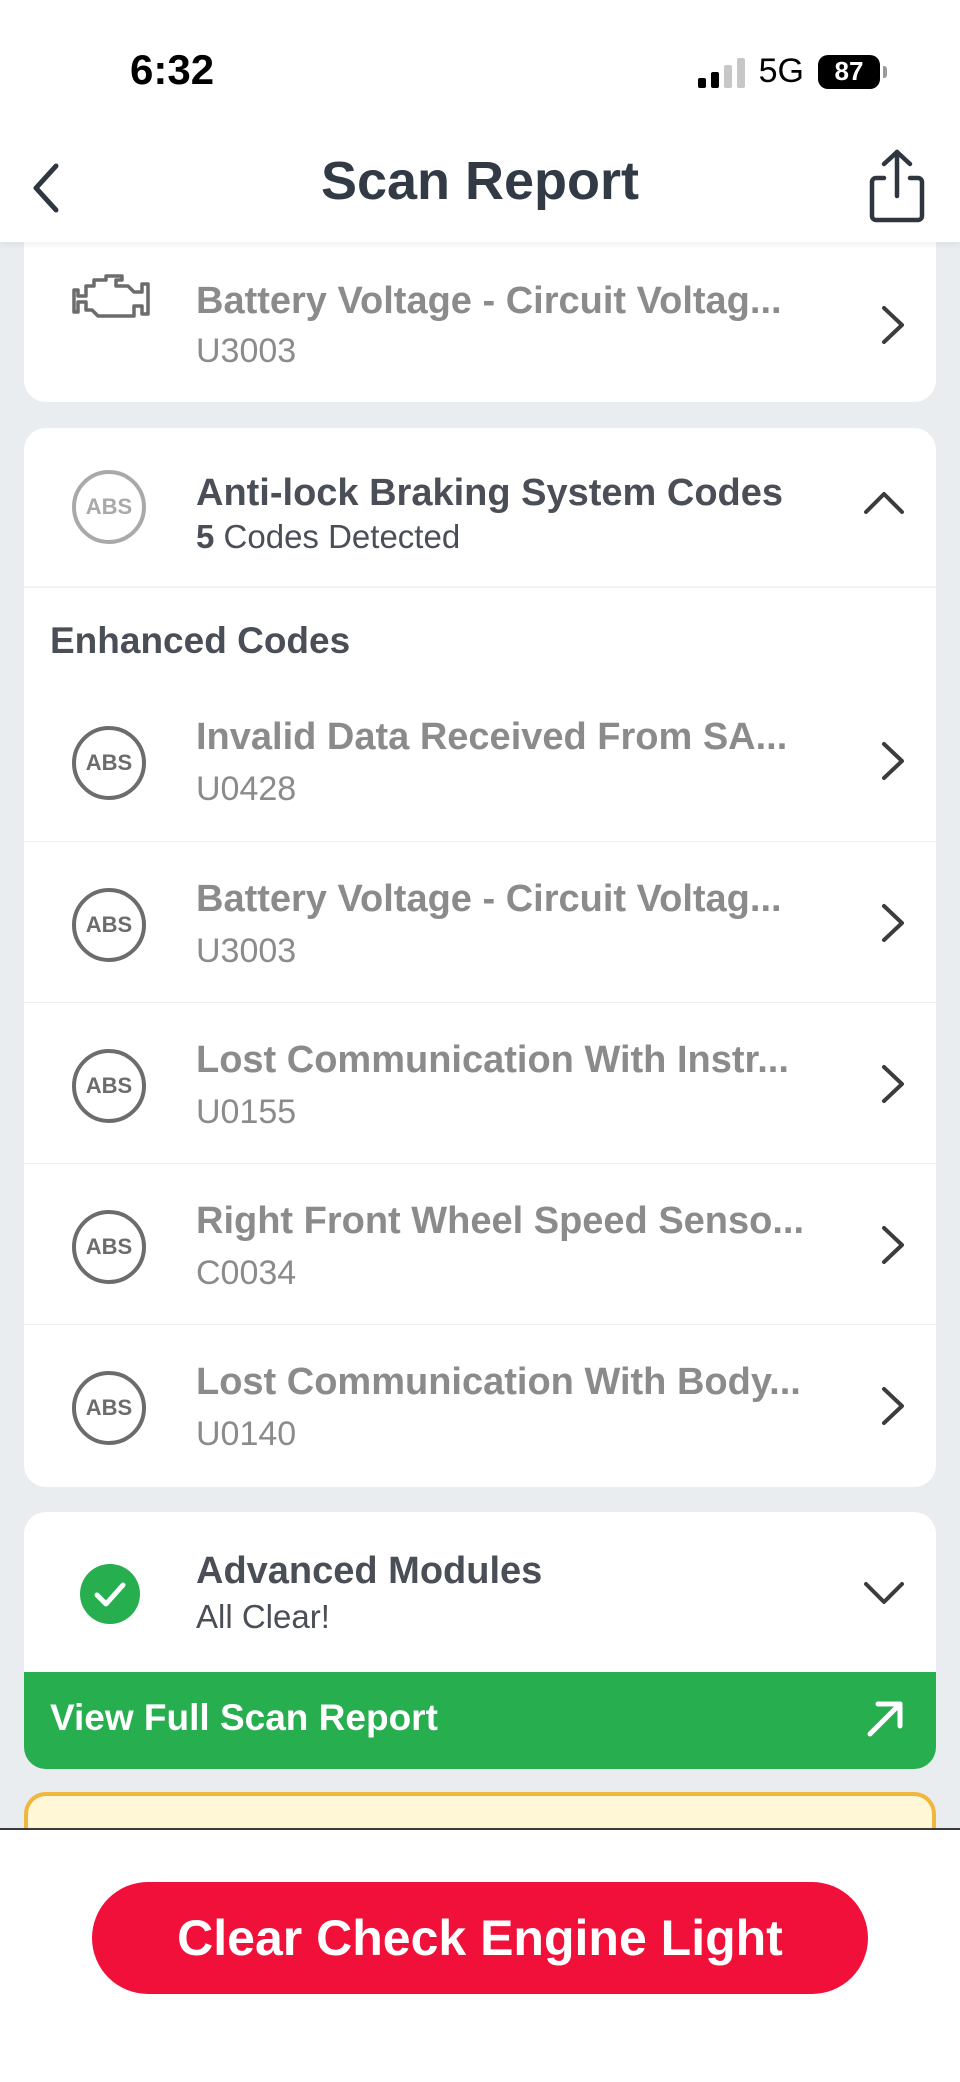 The width and height of the screenshot is (960, 2082). I want to click on nav-header: Scan Report, so click(480, 186).